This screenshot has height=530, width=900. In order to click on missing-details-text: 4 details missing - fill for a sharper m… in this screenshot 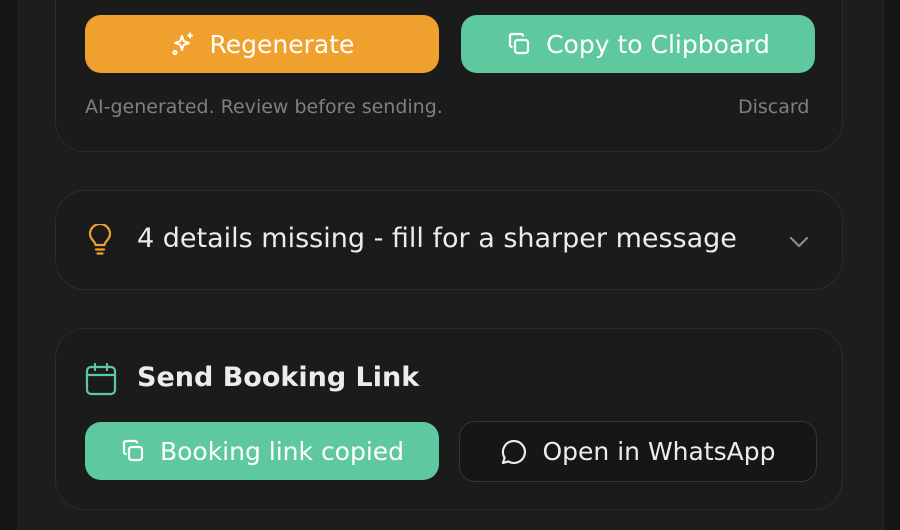, I will do `click(437, 238)`.